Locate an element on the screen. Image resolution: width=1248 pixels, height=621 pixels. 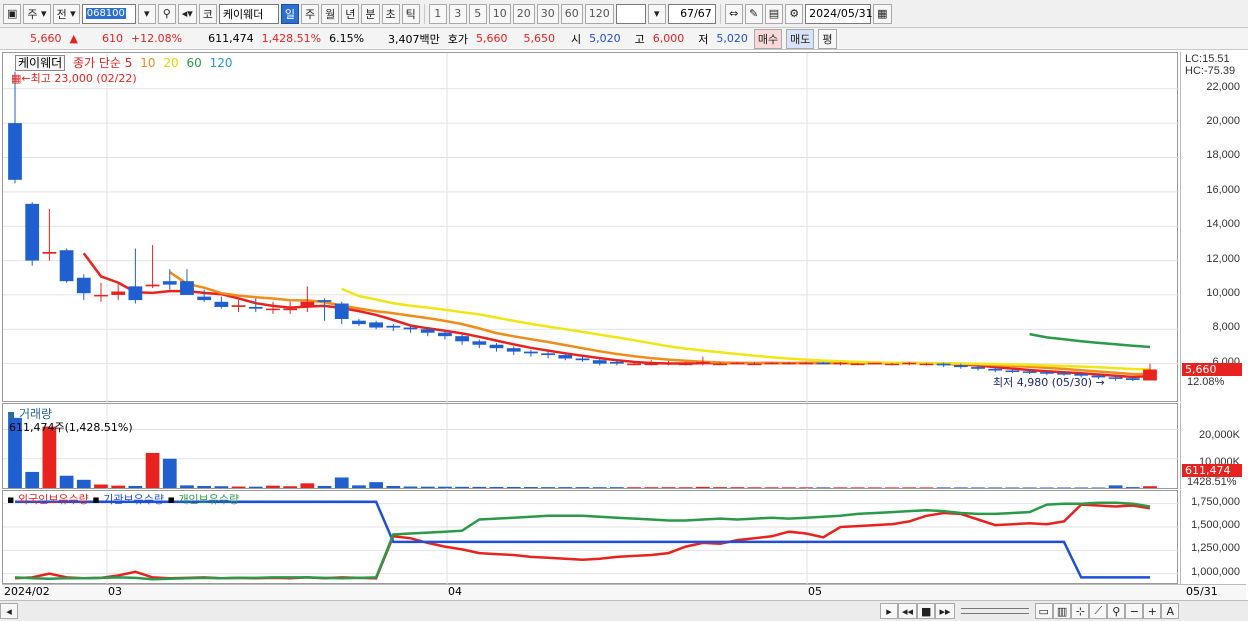
period-week: 주 is located at coordinates (310, 13).